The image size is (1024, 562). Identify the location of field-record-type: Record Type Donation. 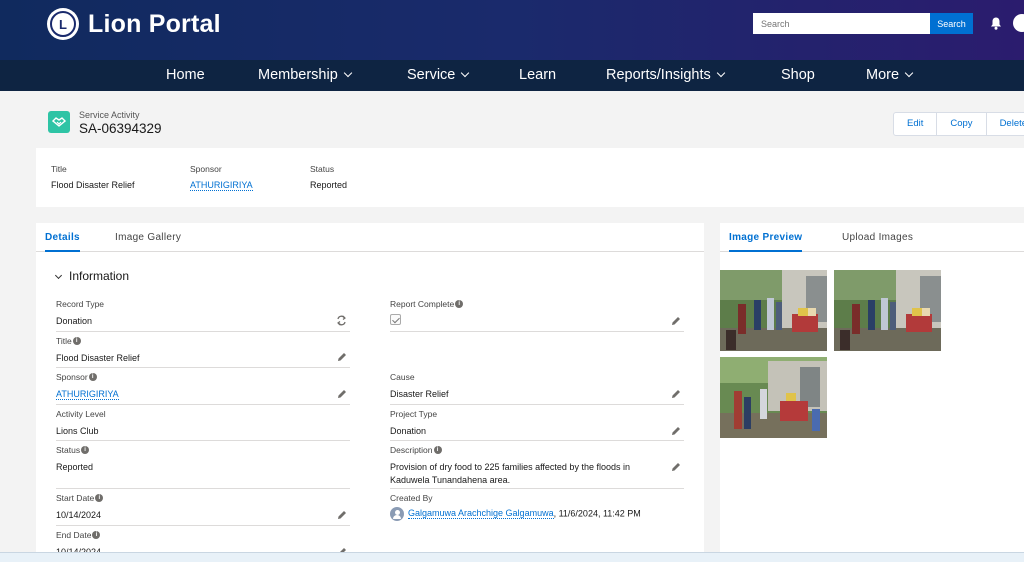
(203, 315).